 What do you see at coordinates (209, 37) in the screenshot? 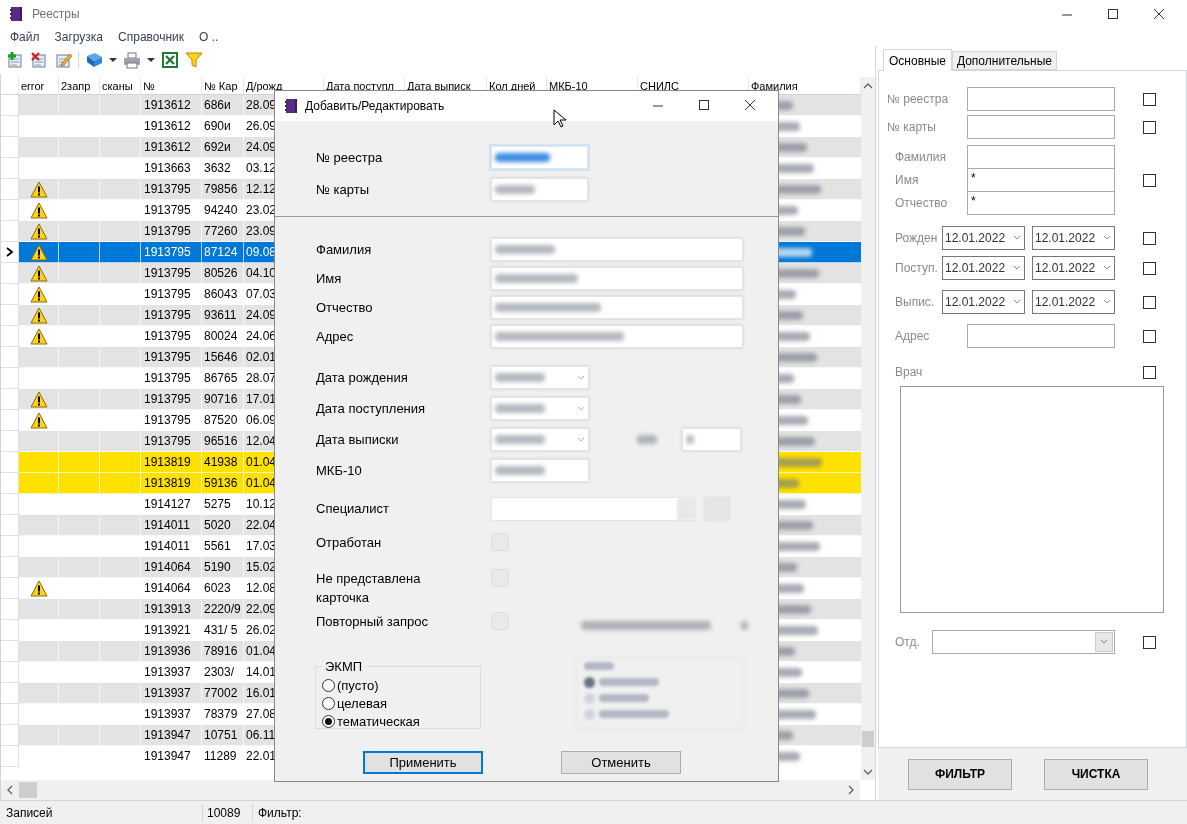
I see `menu-item: О ..` at bounding box center [209, 37].